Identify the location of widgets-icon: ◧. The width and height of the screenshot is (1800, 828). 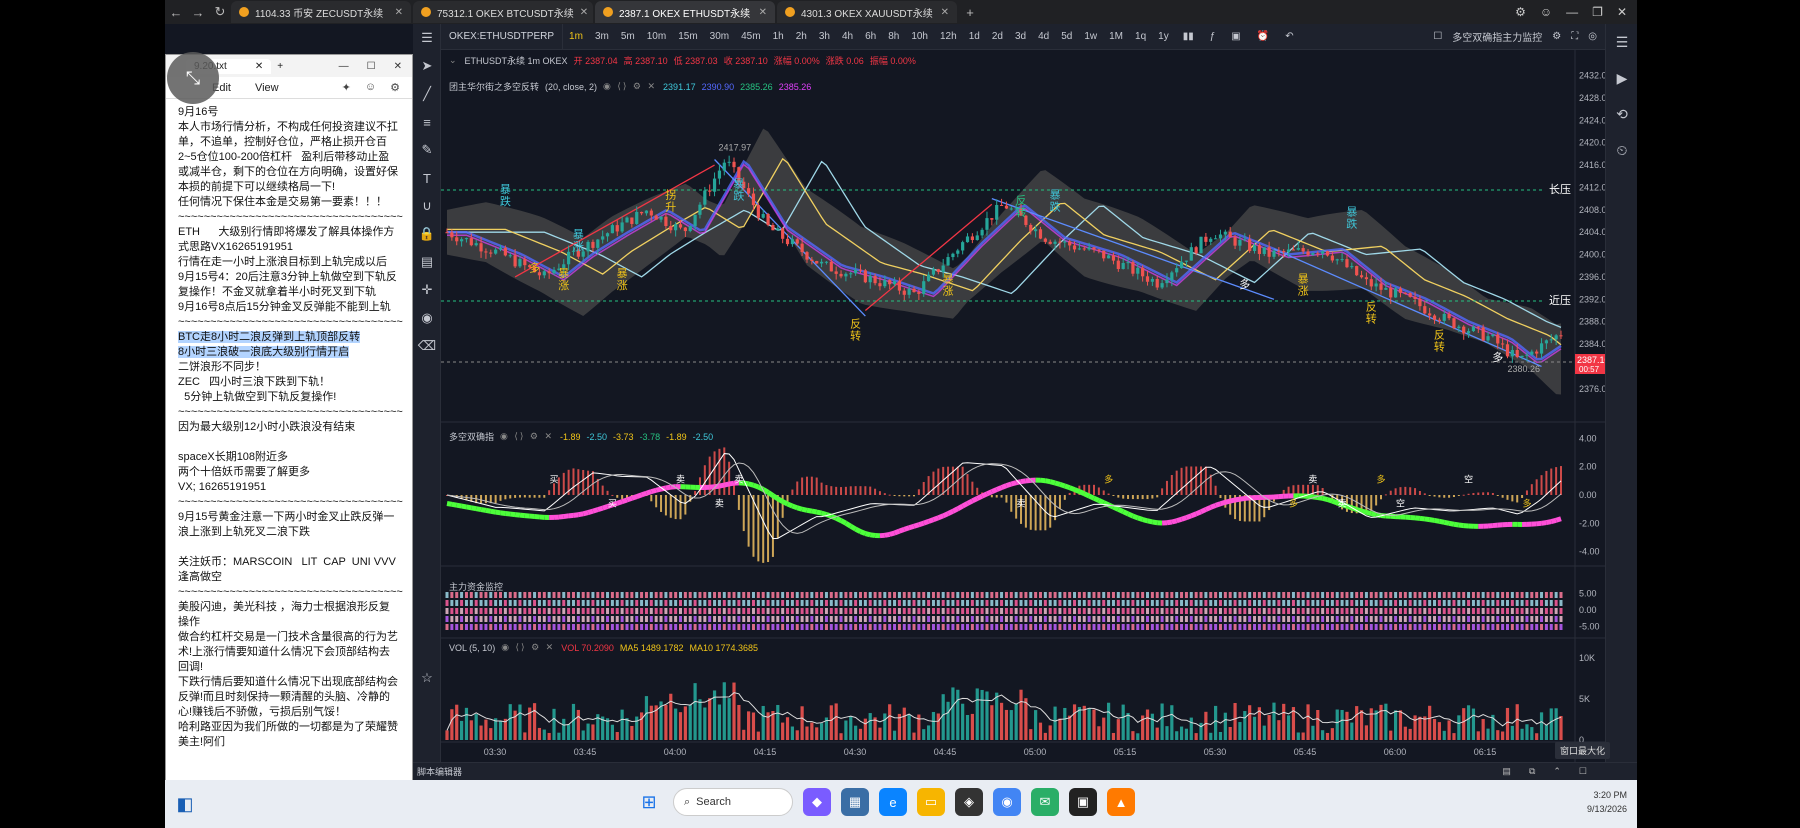
(185, 804).